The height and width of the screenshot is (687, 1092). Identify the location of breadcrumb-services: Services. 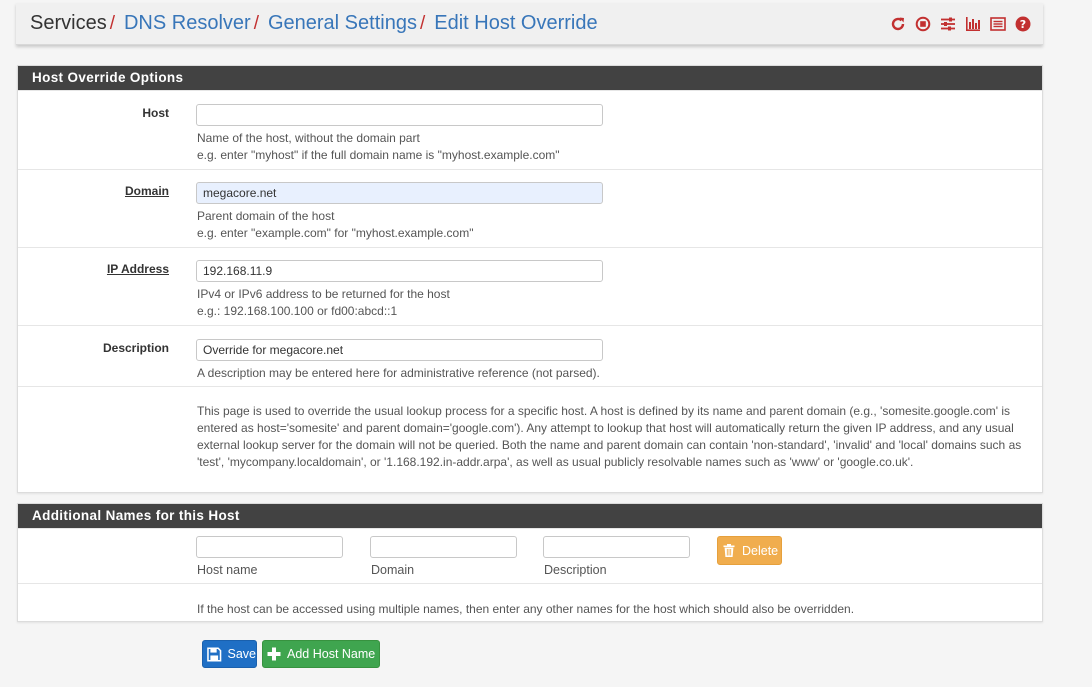
(68, 23).